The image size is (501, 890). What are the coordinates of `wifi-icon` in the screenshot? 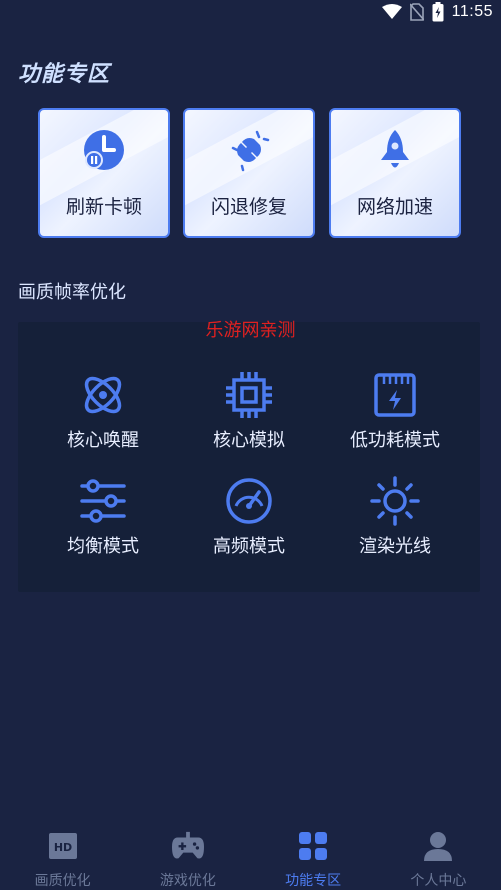 It's located at (391, 12).